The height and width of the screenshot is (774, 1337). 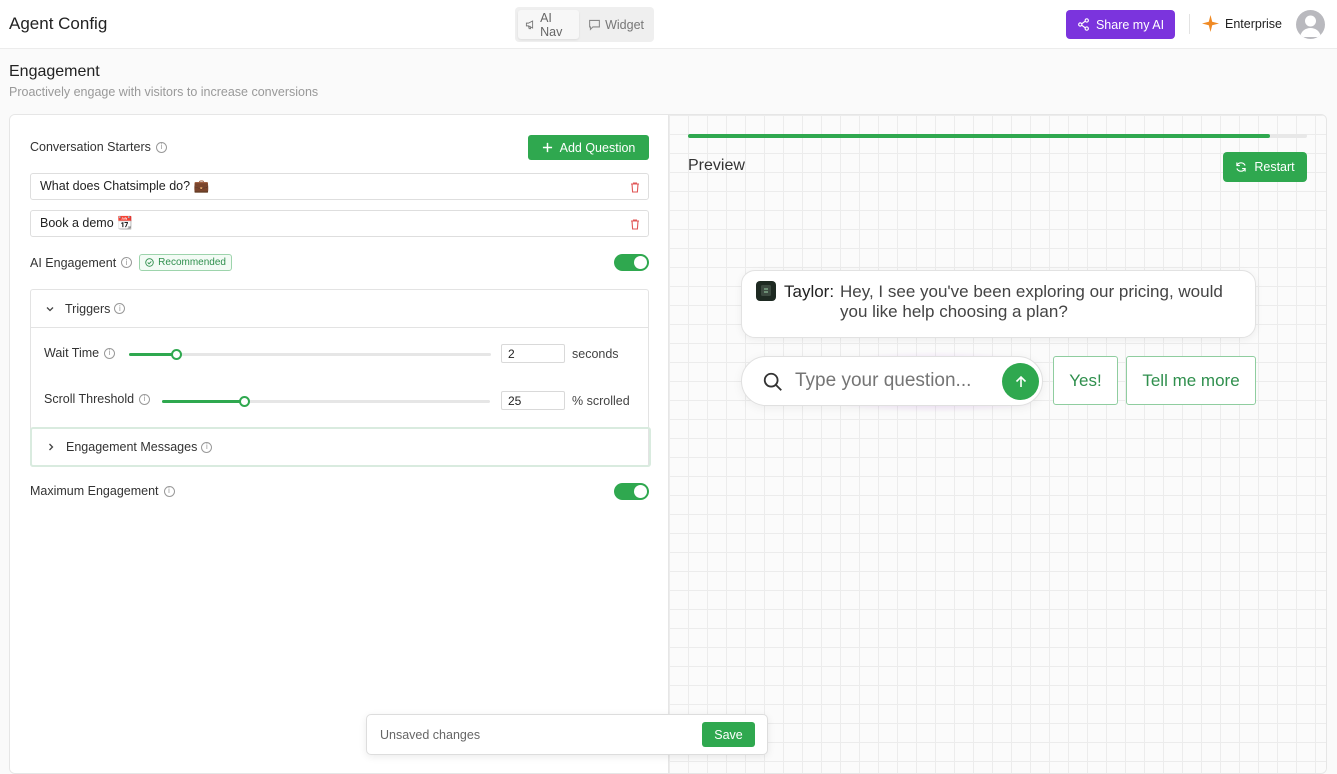 What do you see at coordinates (1191, 380) in the screenshot?
I see `quick-reply-chip: Tell me more` at bounding box center [1191, 380].